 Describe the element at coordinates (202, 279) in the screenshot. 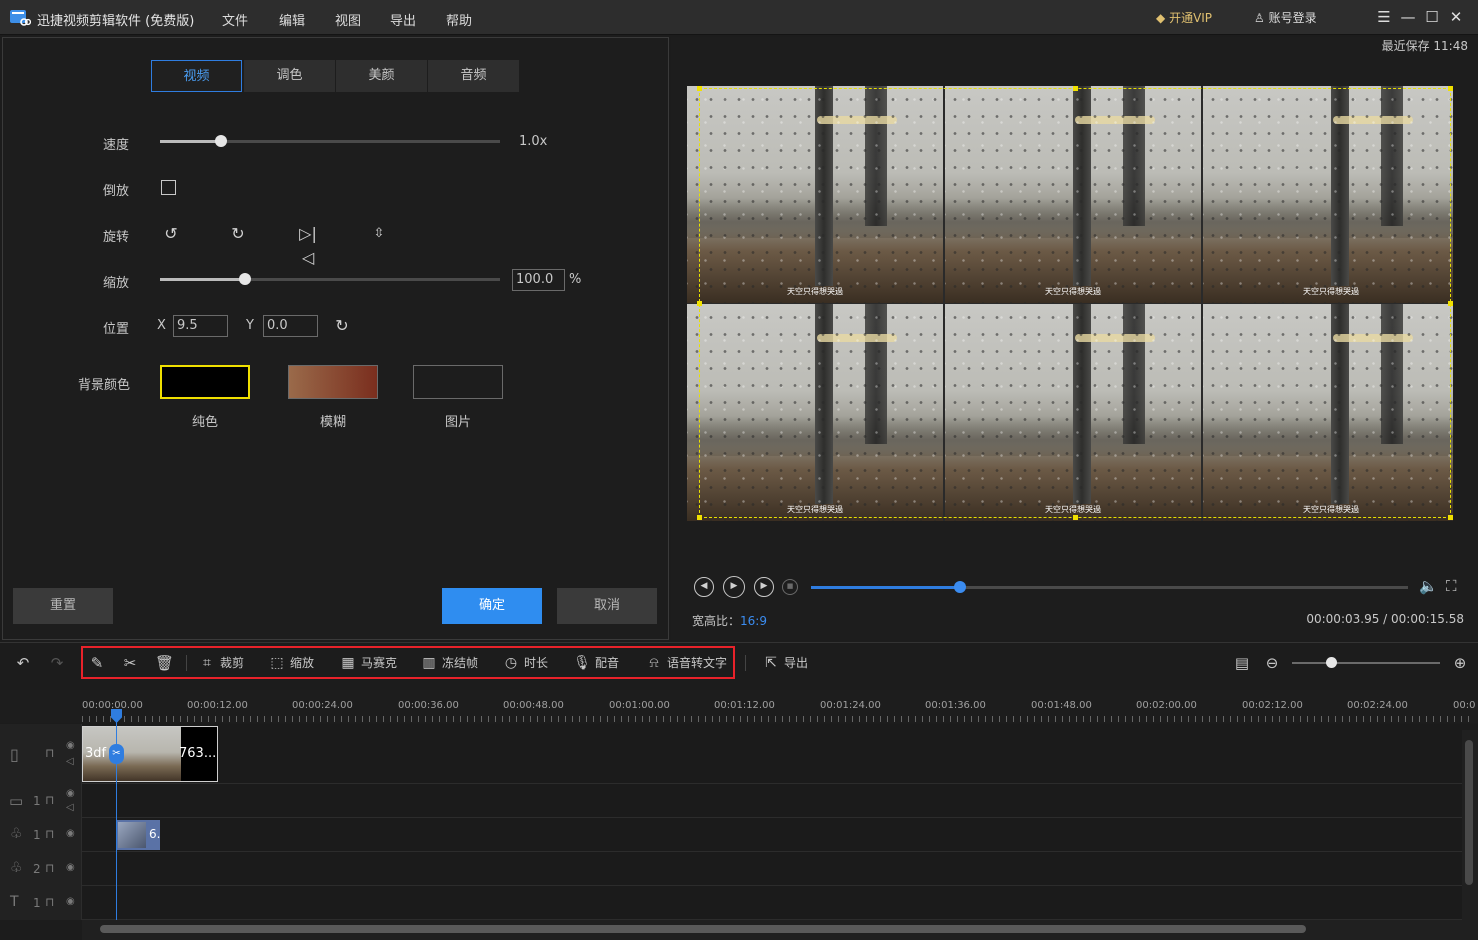

I see `zoom-slider-fill` at that location.